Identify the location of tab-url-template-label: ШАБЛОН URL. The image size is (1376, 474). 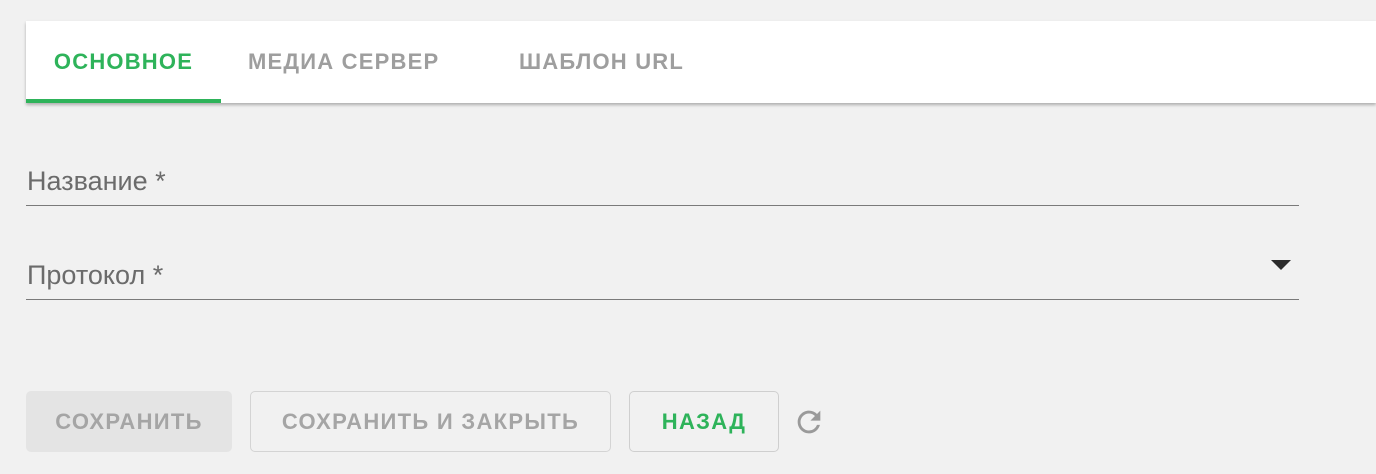
(602, 61).